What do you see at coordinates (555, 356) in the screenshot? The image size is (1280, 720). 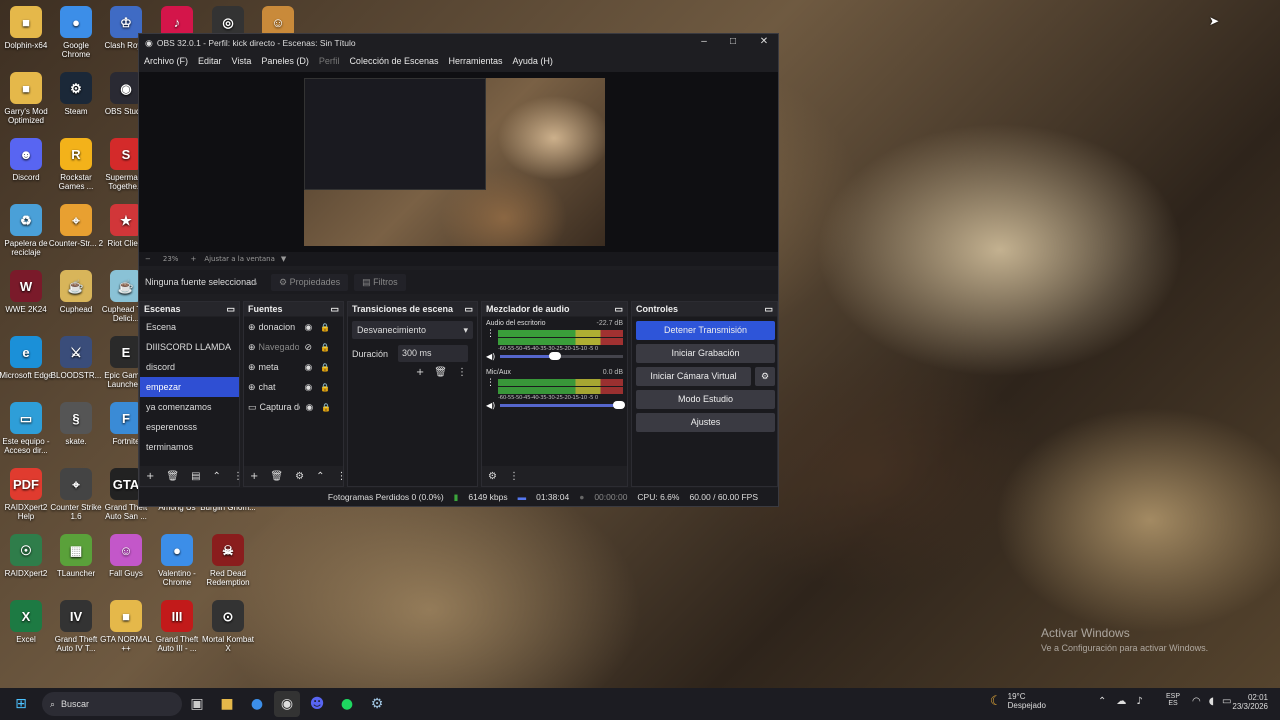 I see `volume-handle` at bounding box center [555, 356].